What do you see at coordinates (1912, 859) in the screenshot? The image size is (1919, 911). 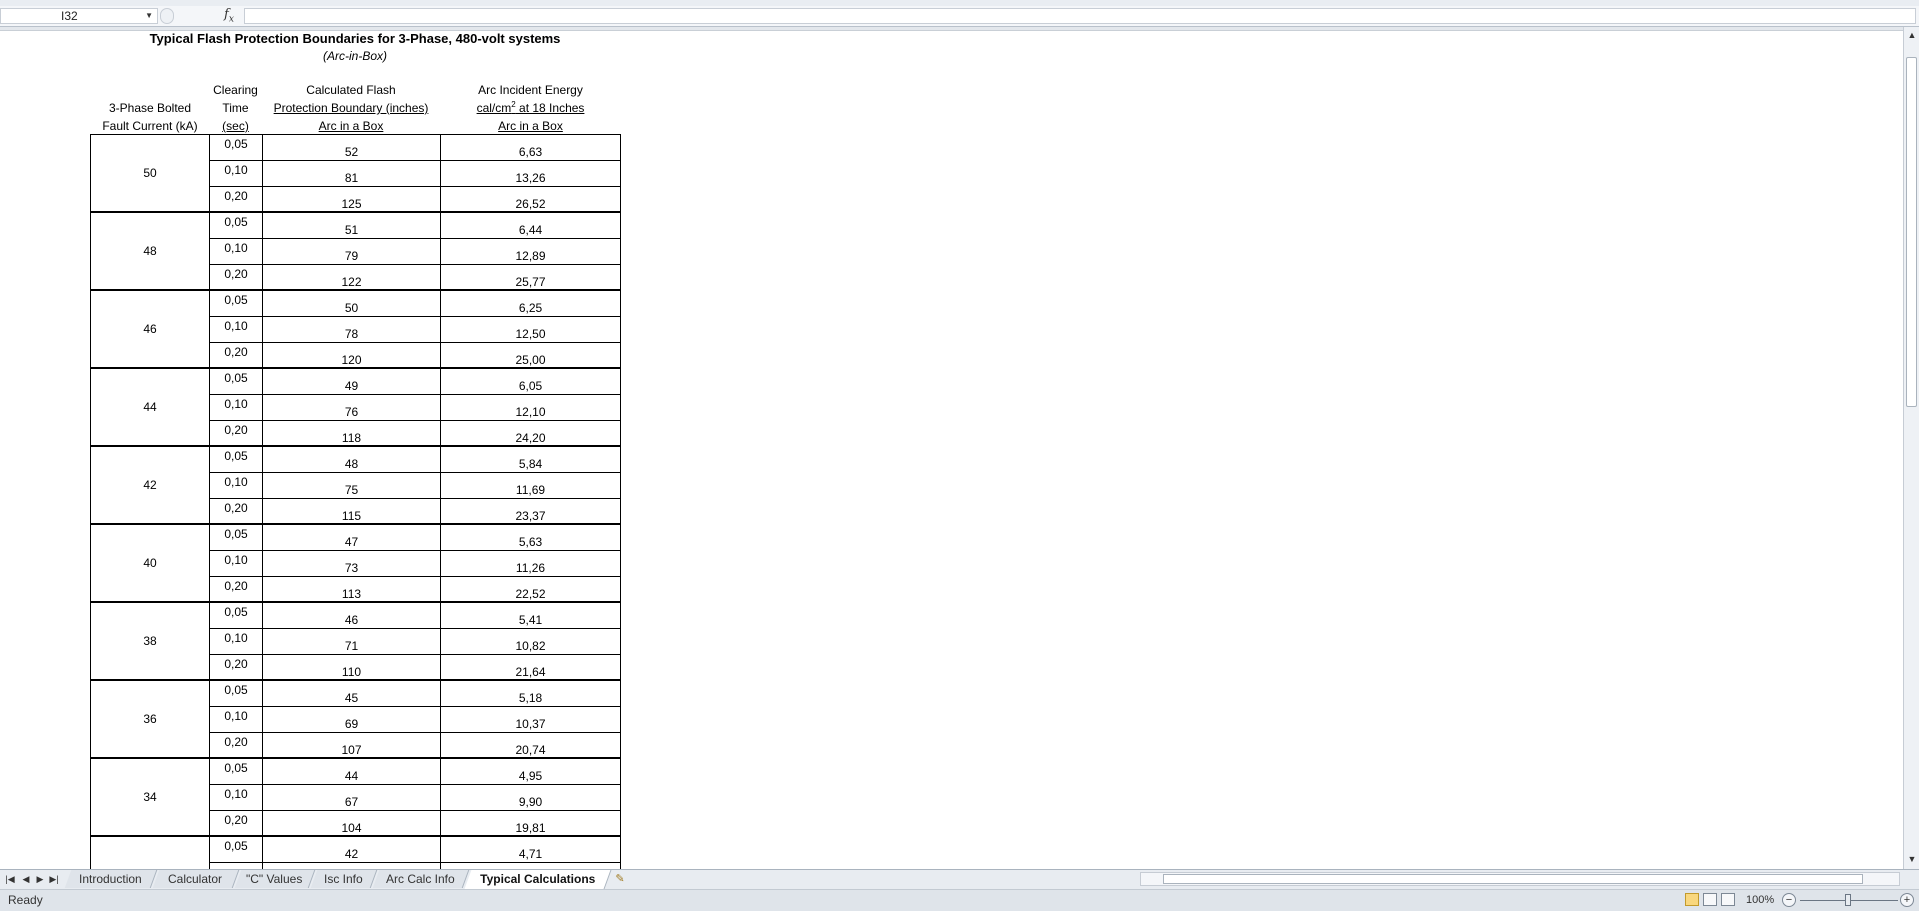 I see `scroll-down-icon: ▼` at bounding box center [1912, 859].